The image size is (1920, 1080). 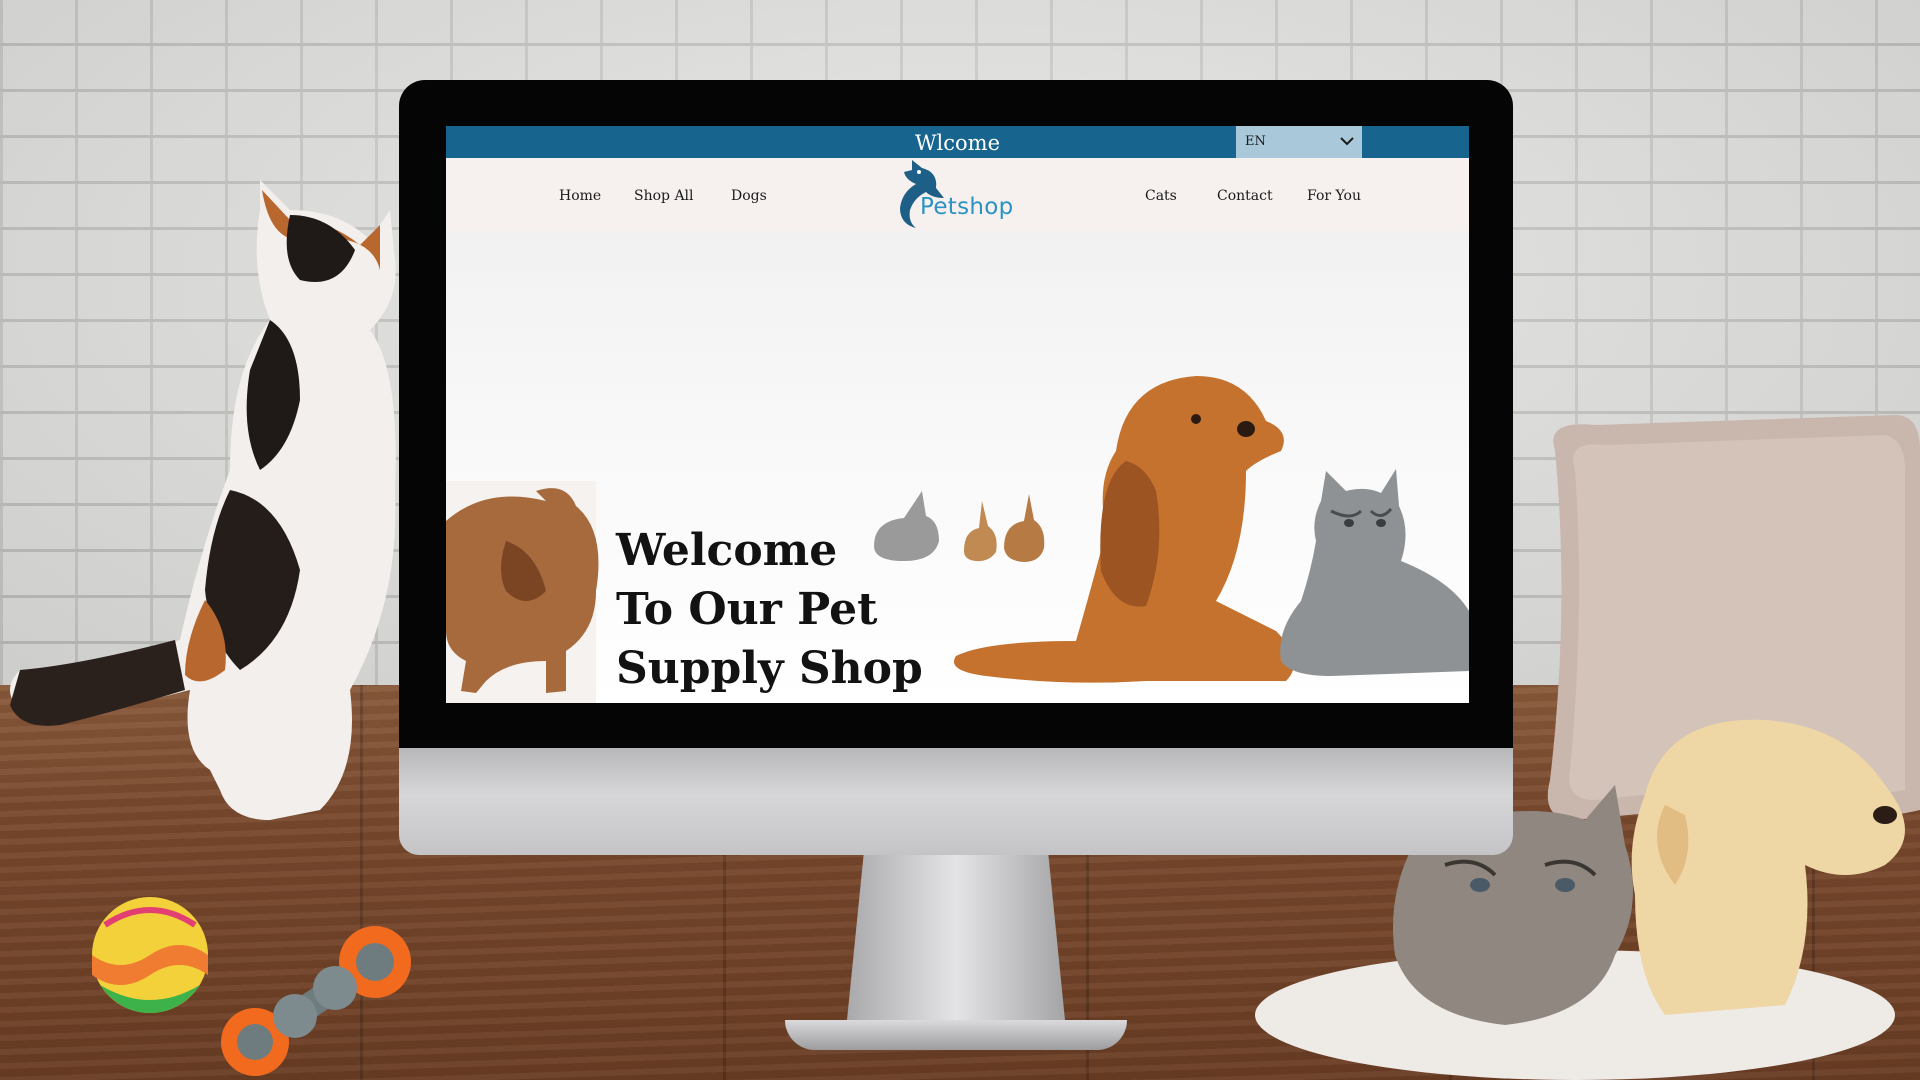 What do you see at coordinates (1374, 572) in the screenshot?
I see `grey-cat-image` at bounding box center [1374, 572].